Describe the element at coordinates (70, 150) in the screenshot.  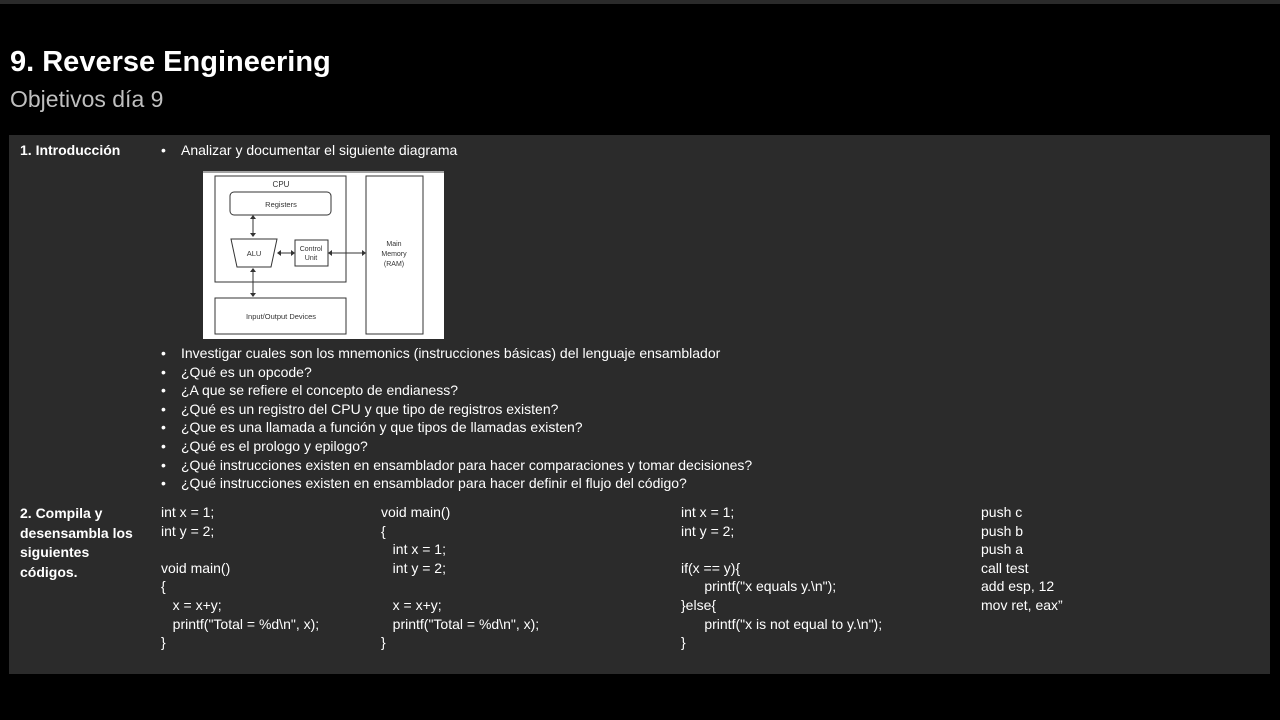
I see `section-label-introduccion: 1. Introducción` at that location.